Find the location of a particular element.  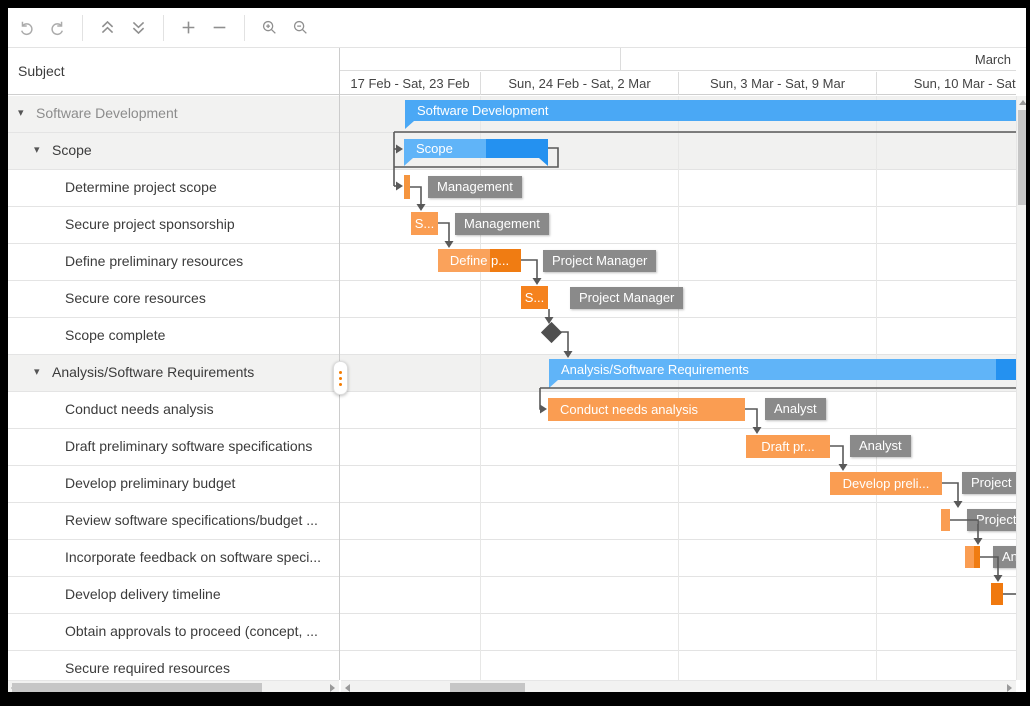

remove-task-icon is located at coordinates (219, 27).